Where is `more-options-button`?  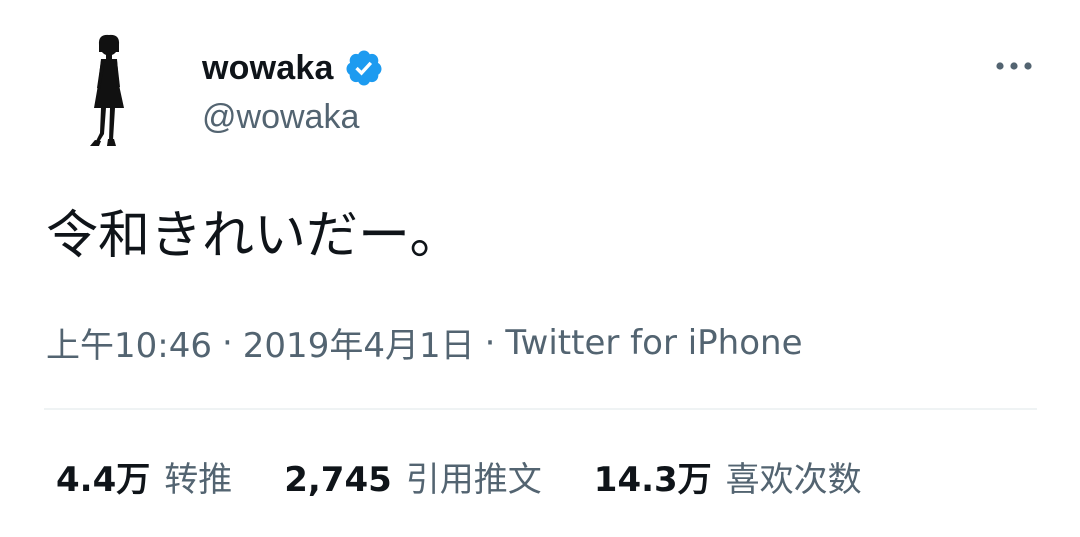
more-options-button is located at coordinates (1014, 66).